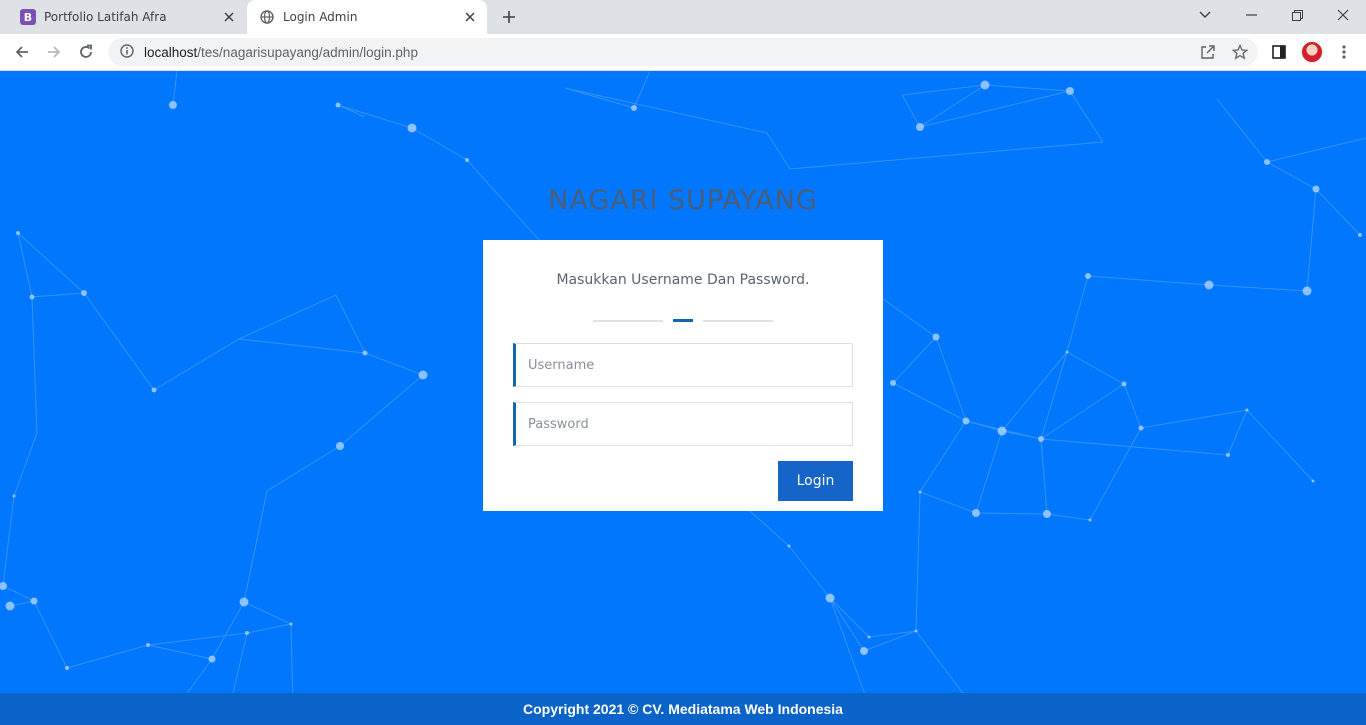  I want to click on divider-accent, so click(683, 320).